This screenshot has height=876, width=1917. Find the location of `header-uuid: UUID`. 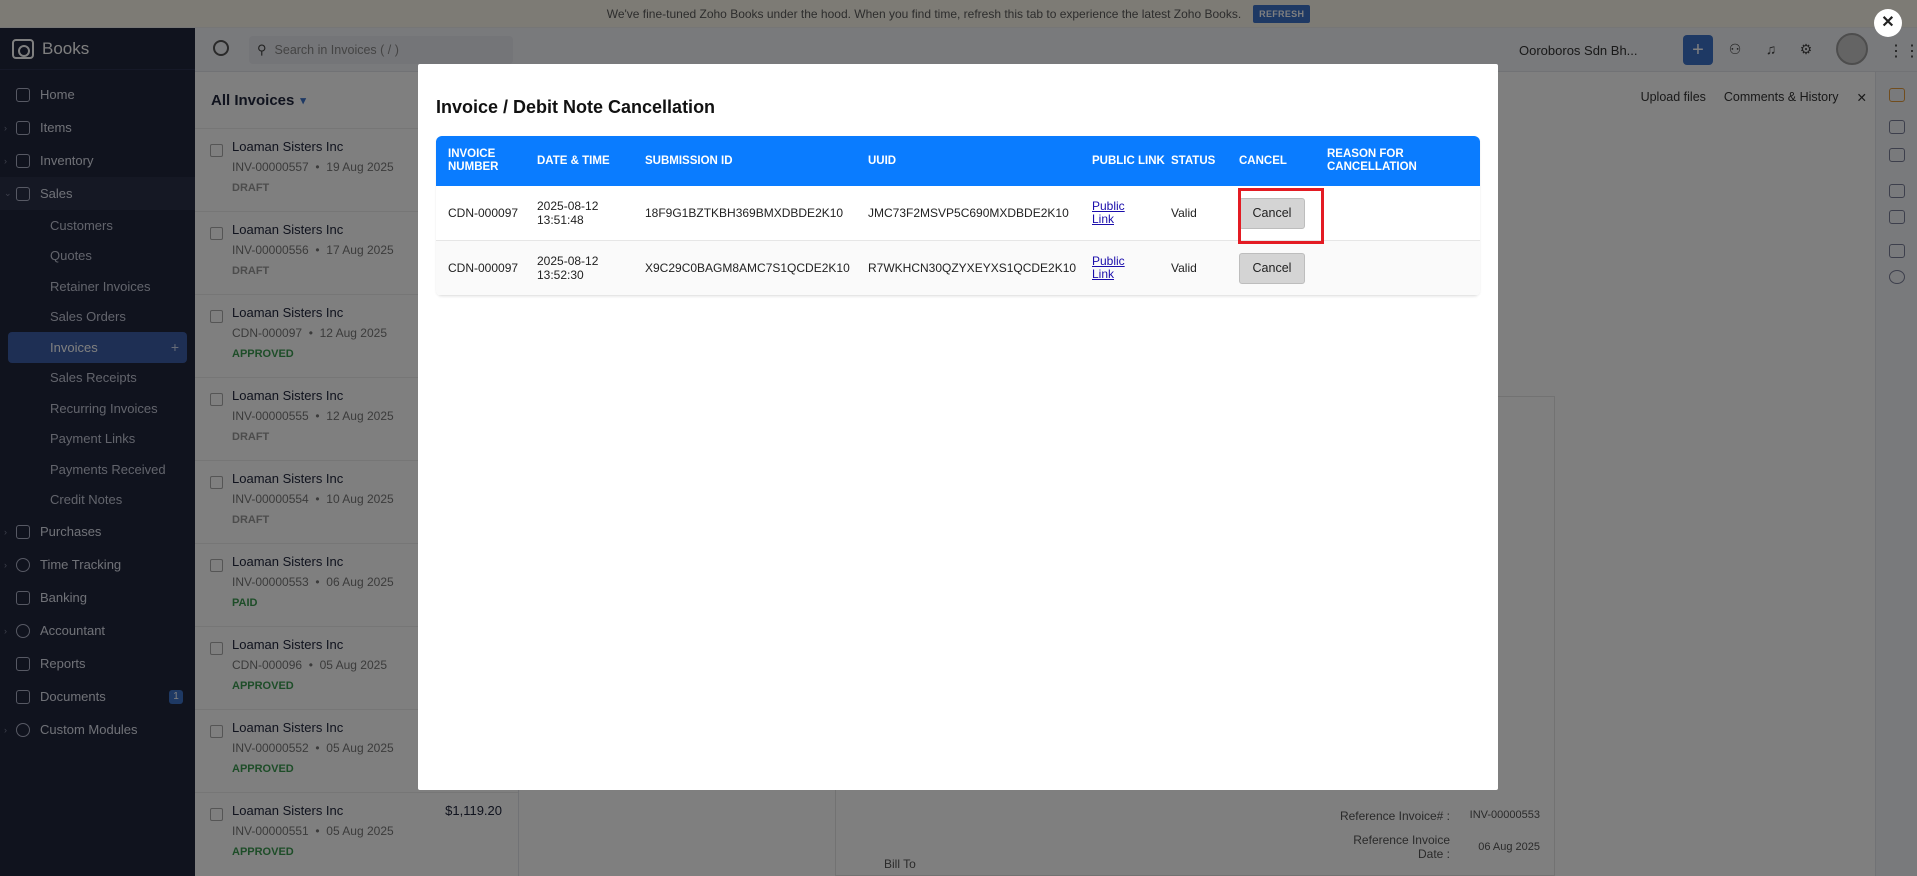

header-uuid: UUID is located at coordinates (882, 160).